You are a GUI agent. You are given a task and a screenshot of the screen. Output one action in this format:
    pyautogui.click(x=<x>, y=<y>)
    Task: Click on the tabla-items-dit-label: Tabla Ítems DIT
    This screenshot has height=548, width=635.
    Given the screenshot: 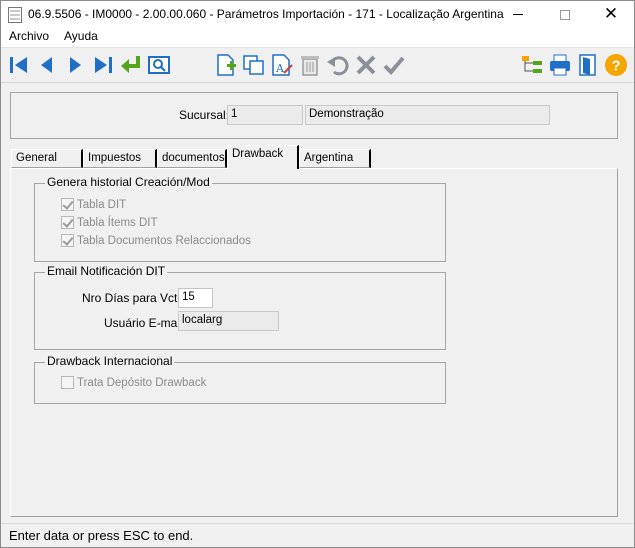 What is the action you would take?
    pyautogui.click(x=117, y=222)
    